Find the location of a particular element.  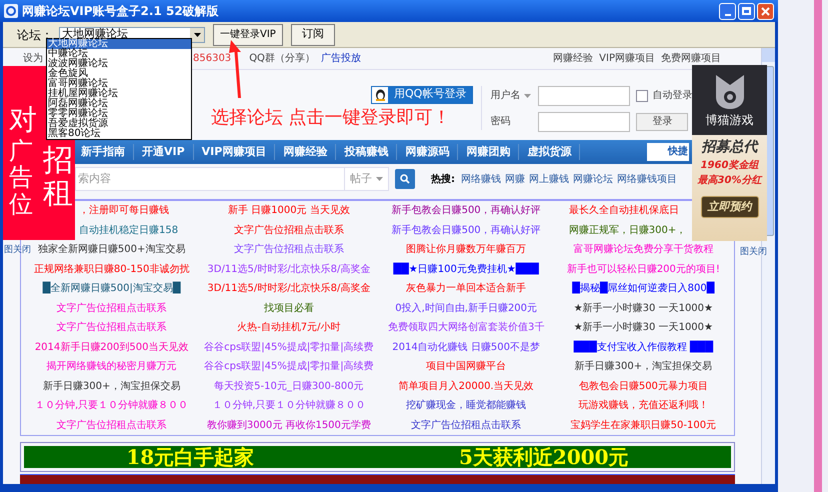

dropdown-option: 阿磊网赚论坛 is located at coordinates (119, 104).